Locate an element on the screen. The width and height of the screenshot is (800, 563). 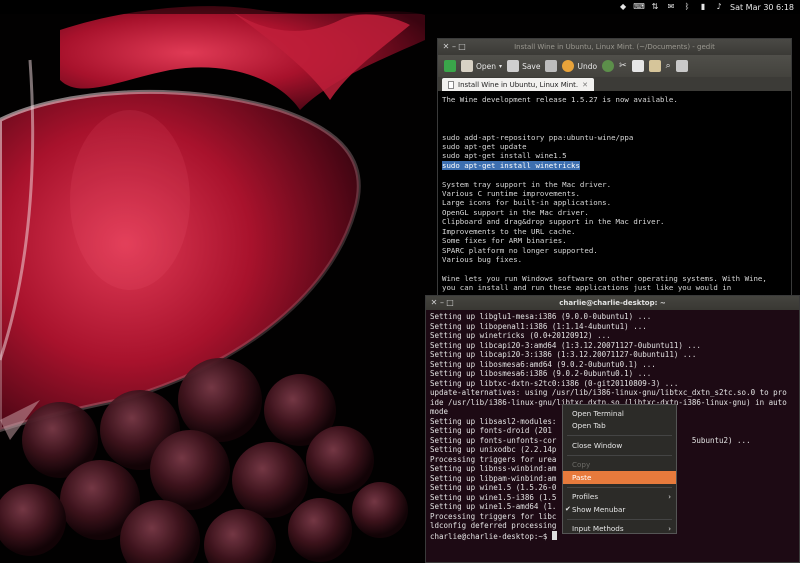
open-button: Open ▾ is located at coordinates (481, 66).